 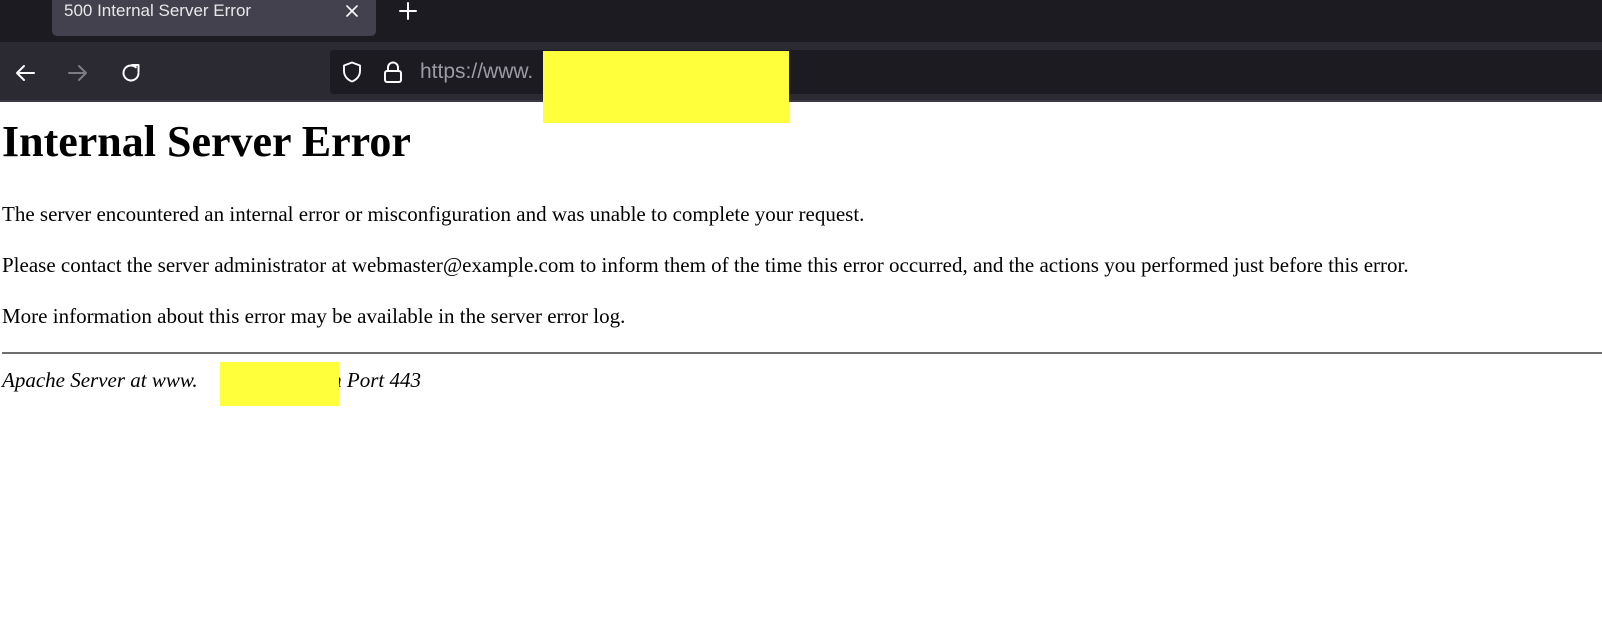 What do you see at coordinates (352, 11) in the screenshot?
I see `close-icon` at bounding box center [352, 11].